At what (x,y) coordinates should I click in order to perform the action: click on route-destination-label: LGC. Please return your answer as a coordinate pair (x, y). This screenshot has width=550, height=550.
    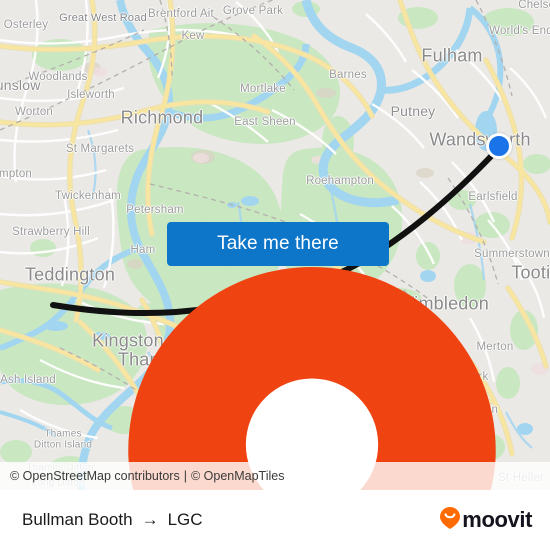
    Looking at the image, I should click on (185, 519).